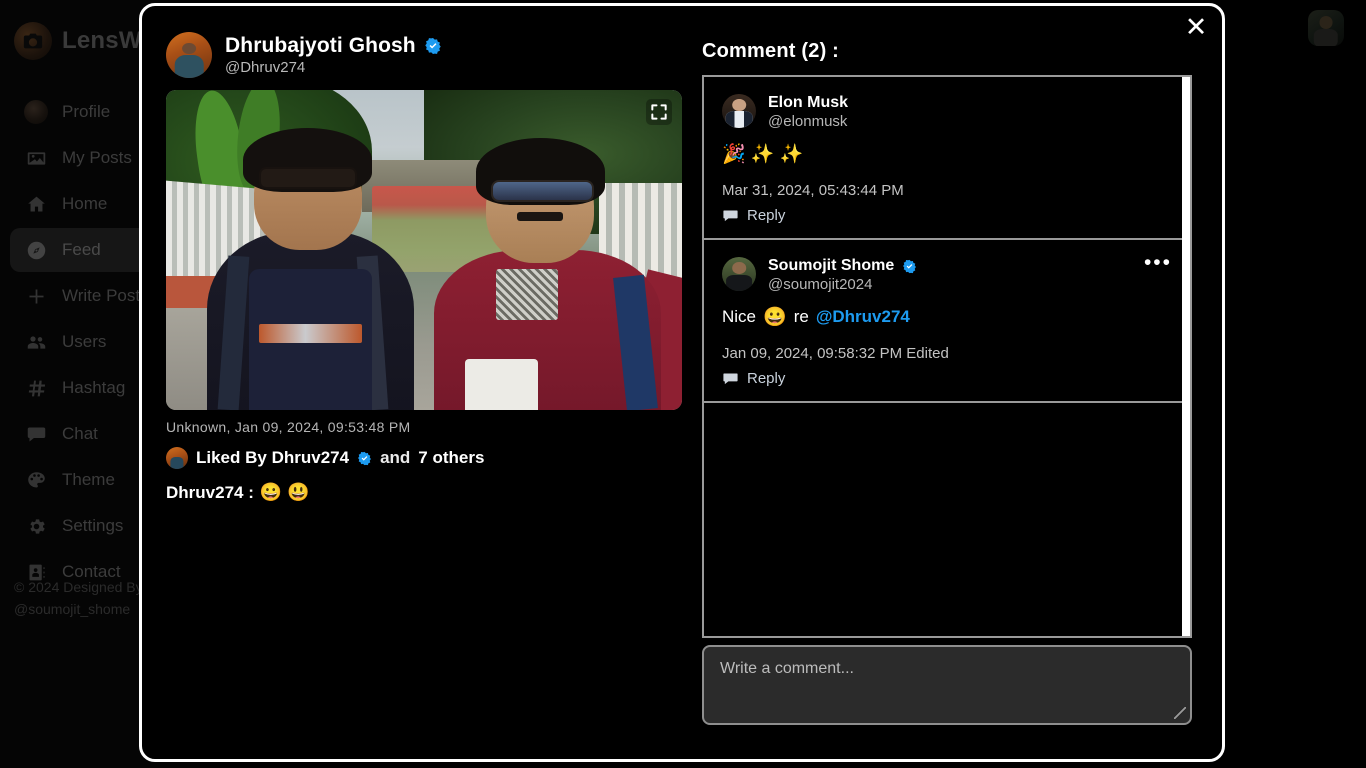 The height and width of the screenshot is (768, 1366). I want to click on sidebar-item-label: Hashtag, so click(94, 387).